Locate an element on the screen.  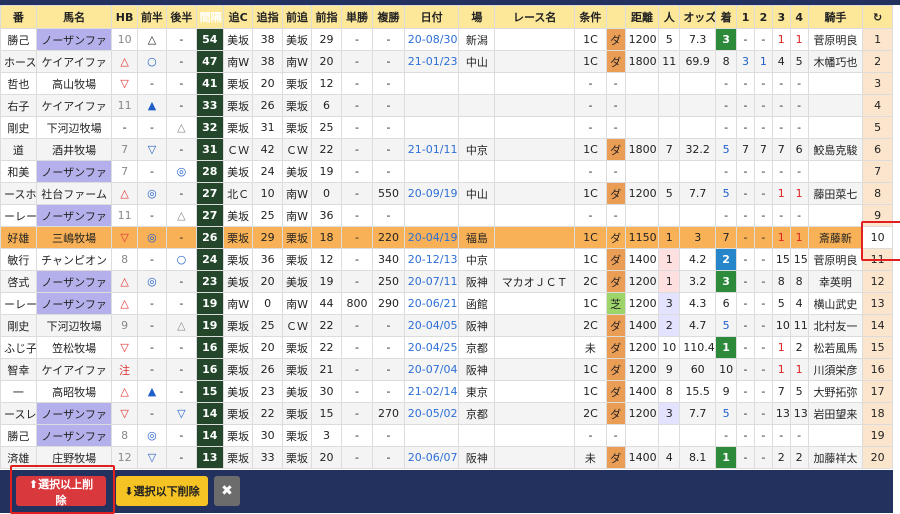
column-header-11: 複勝 is located at coordinates (388, 17).